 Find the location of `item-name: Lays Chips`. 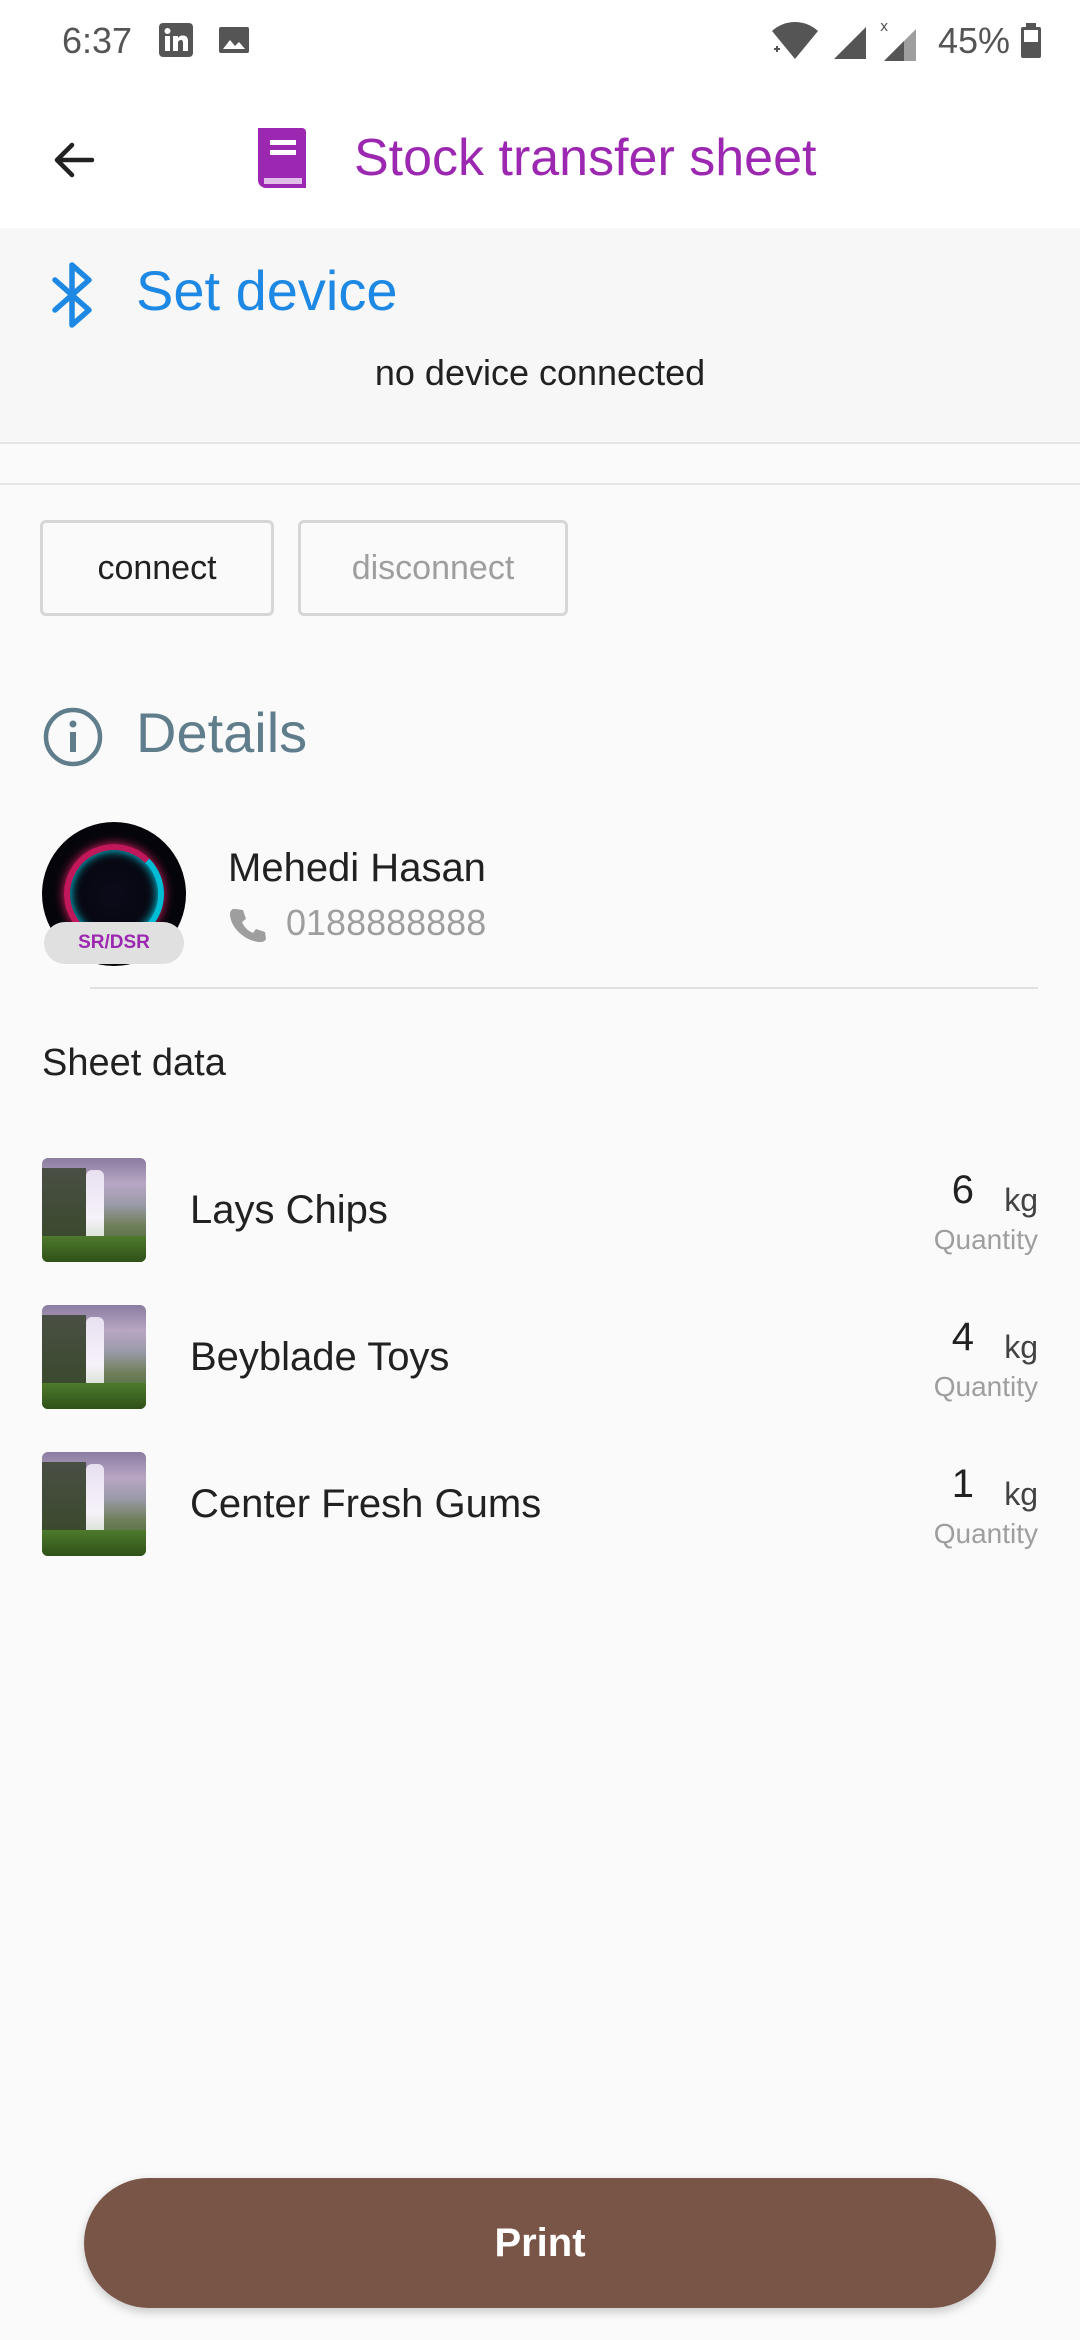

item-name: Lays Chips is located at coordinates (289, 1210).